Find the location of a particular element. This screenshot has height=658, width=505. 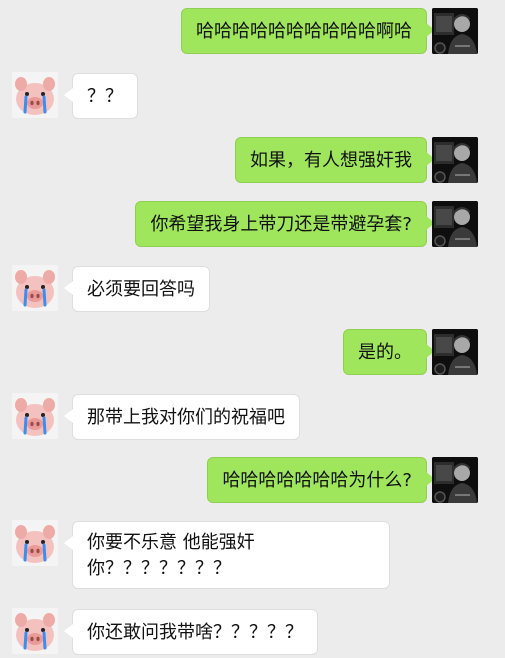

message-text: 必须要回答吗 is located at coordinates (141, 289).